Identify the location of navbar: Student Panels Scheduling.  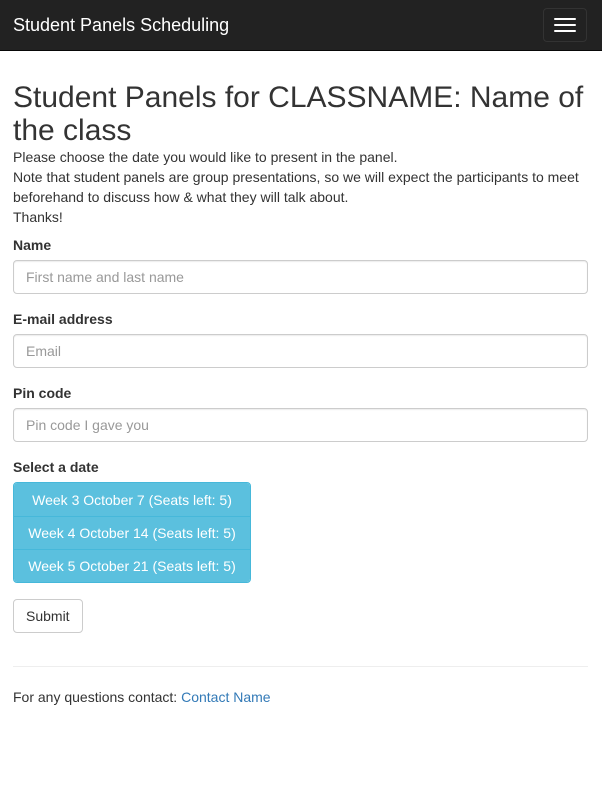
(301, 25).